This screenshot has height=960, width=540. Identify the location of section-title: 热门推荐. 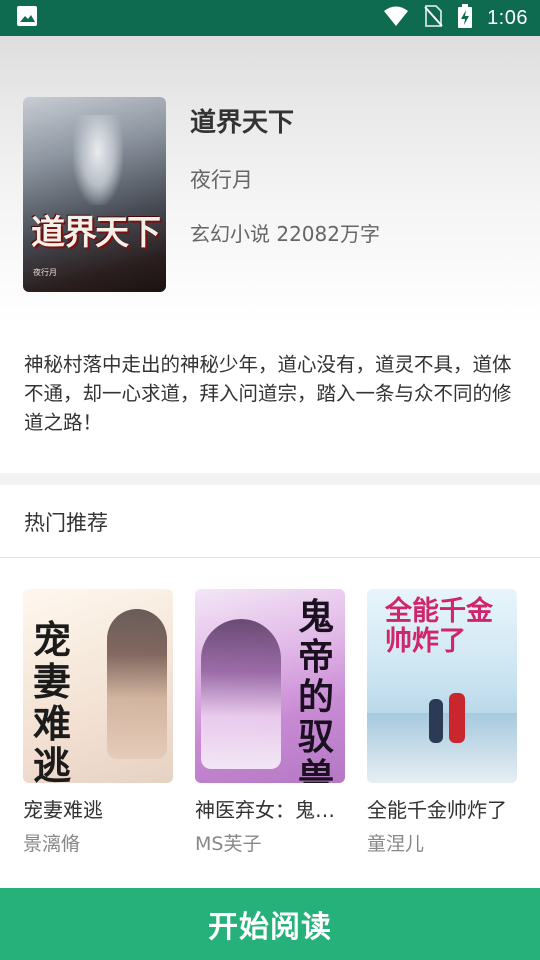
(66, 523).